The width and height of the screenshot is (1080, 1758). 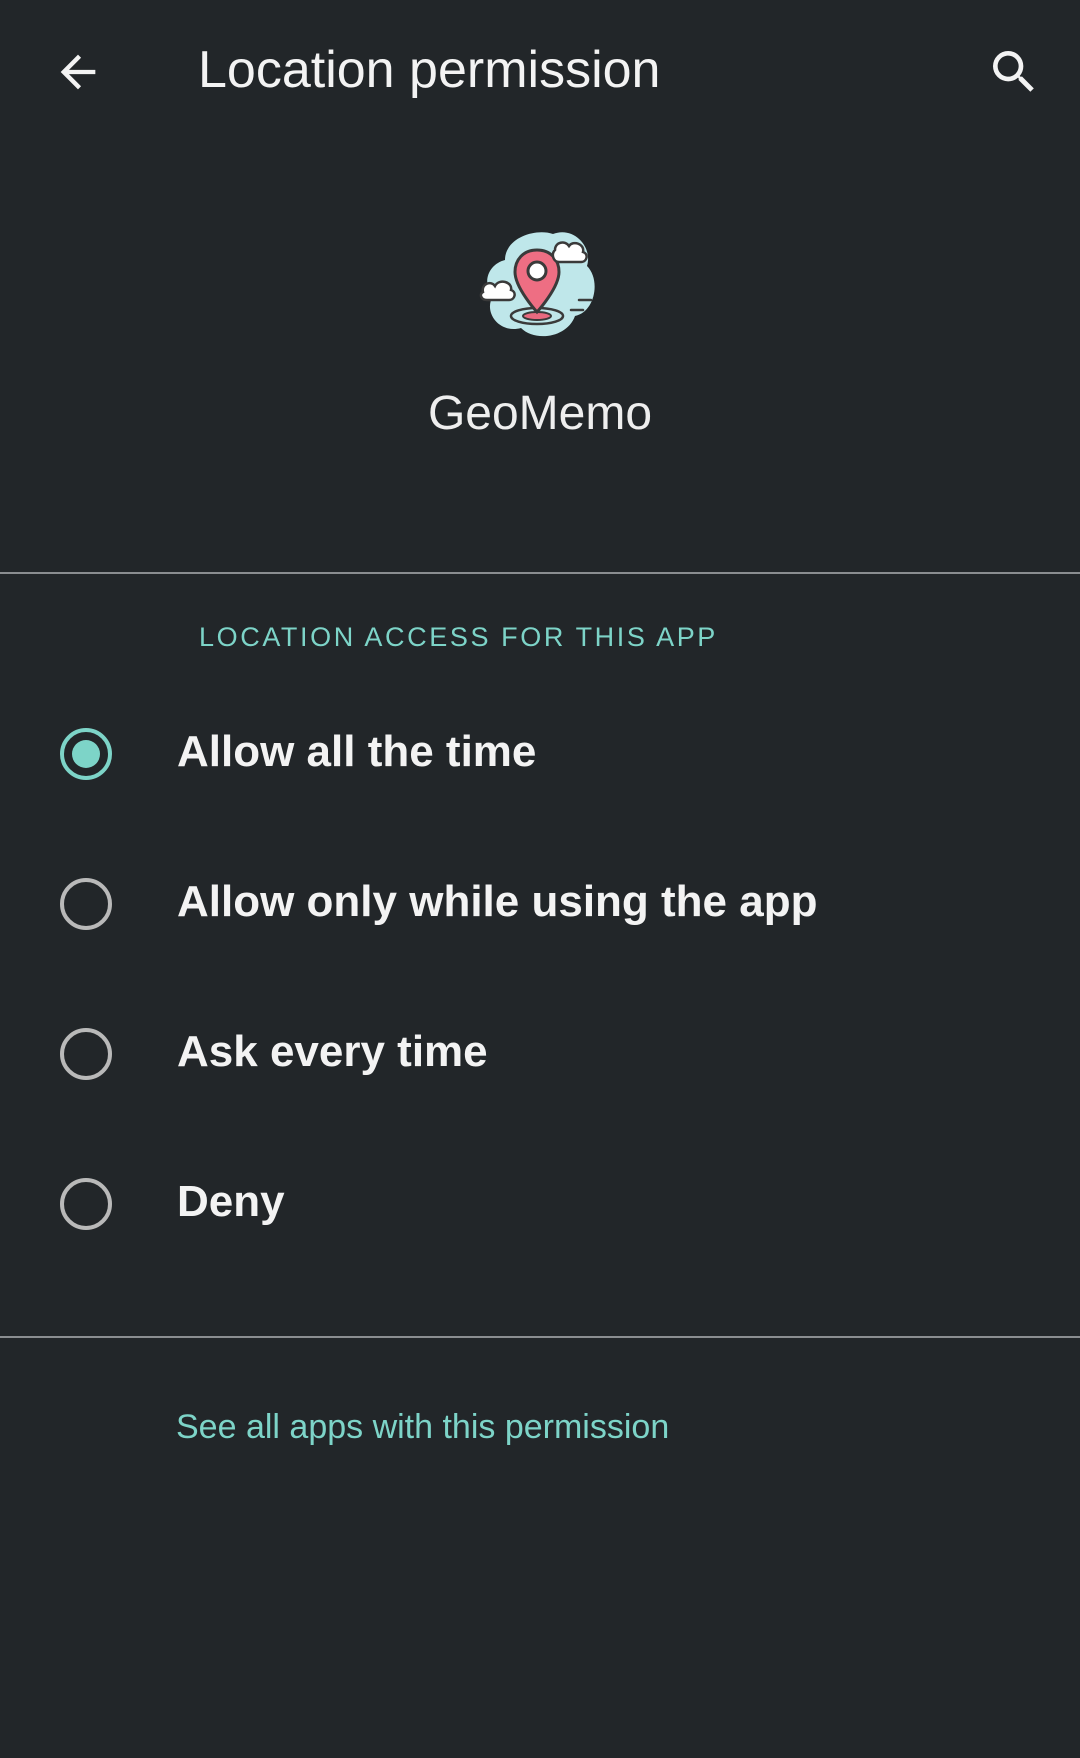 I want to click on option-label: Allow only while using the app, so click(x=497, y=901).